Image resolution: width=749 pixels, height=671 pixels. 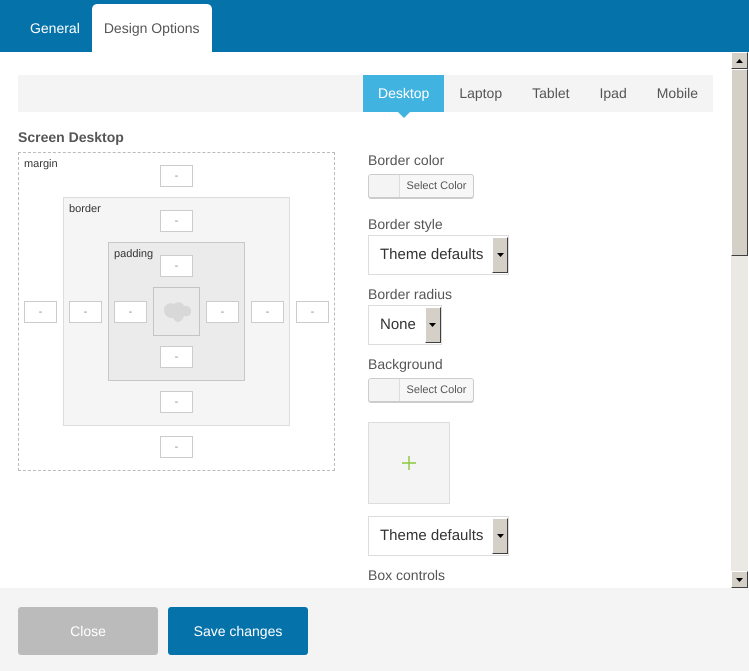 I want to click on plus-icon, so click(x=409, y=463).